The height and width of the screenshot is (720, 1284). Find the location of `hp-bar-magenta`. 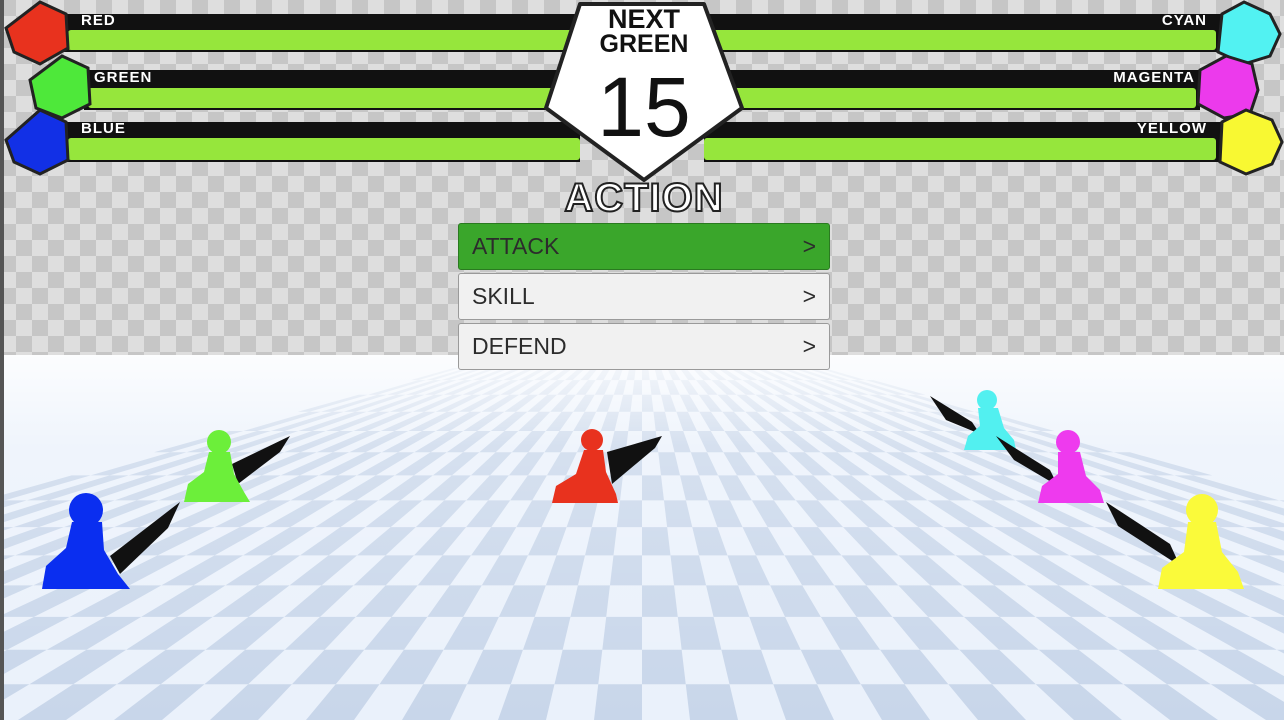

hp-bar-magenta is located at coordinates (987, 87).